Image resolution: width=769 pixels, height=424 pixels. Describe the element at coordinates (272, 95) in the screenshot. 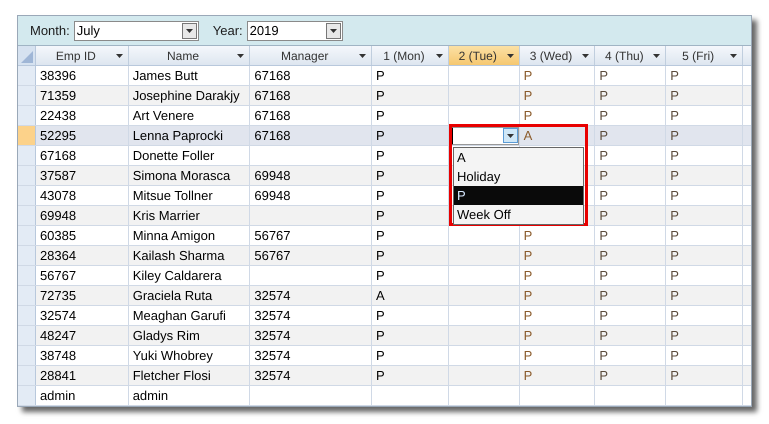

I see `table-cell-text: 67168` at that location.